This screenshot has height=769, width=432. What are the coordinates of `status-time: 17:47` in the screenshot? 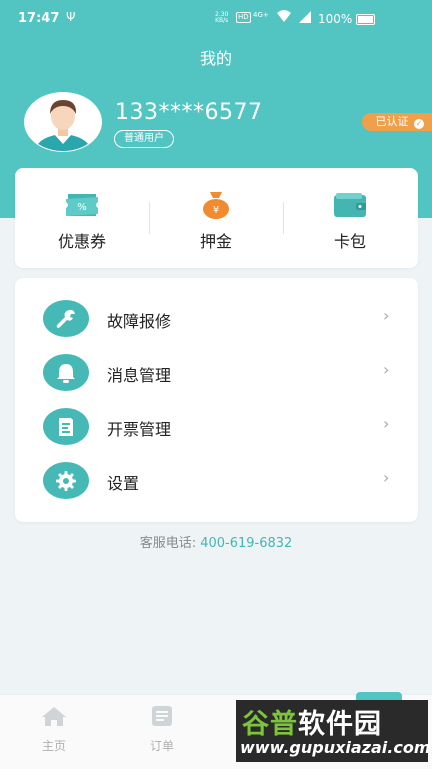 It's located at (38, 18).